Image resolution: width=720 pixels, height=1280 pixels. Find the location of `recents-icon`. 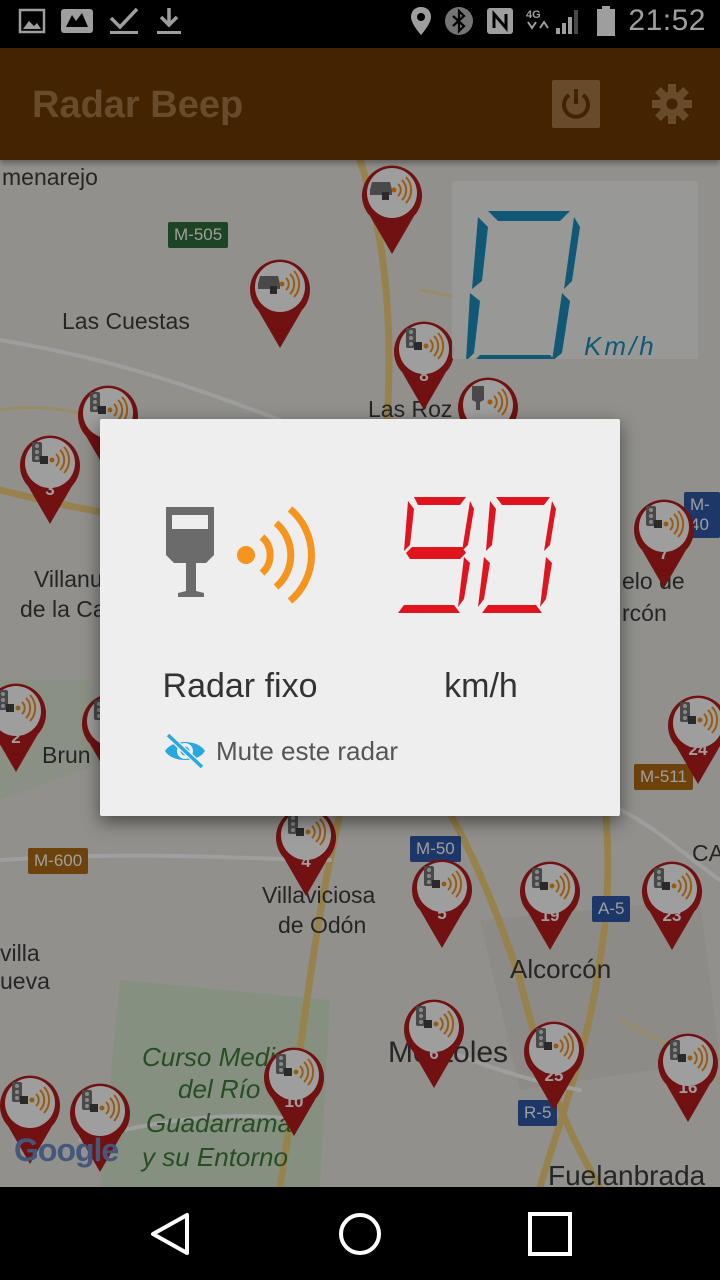

recents-icon is located at coordinates (550, 1234).